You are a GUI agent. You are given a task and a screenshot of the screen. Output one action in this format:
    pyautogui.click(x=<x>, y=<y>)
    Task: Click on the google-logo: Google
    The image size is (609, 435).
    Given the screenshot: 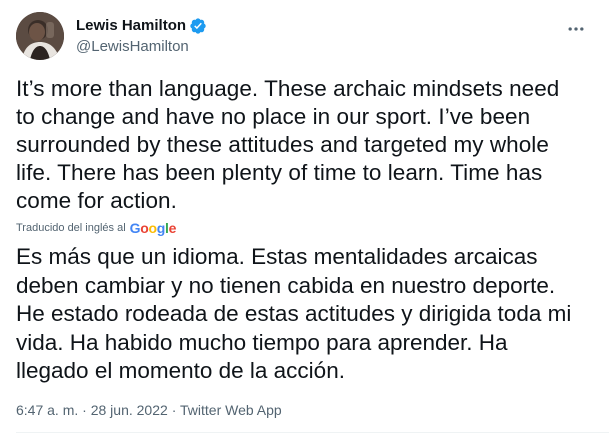 What is the action you would take?
    pyautogui.click(x=153, y=228)
    